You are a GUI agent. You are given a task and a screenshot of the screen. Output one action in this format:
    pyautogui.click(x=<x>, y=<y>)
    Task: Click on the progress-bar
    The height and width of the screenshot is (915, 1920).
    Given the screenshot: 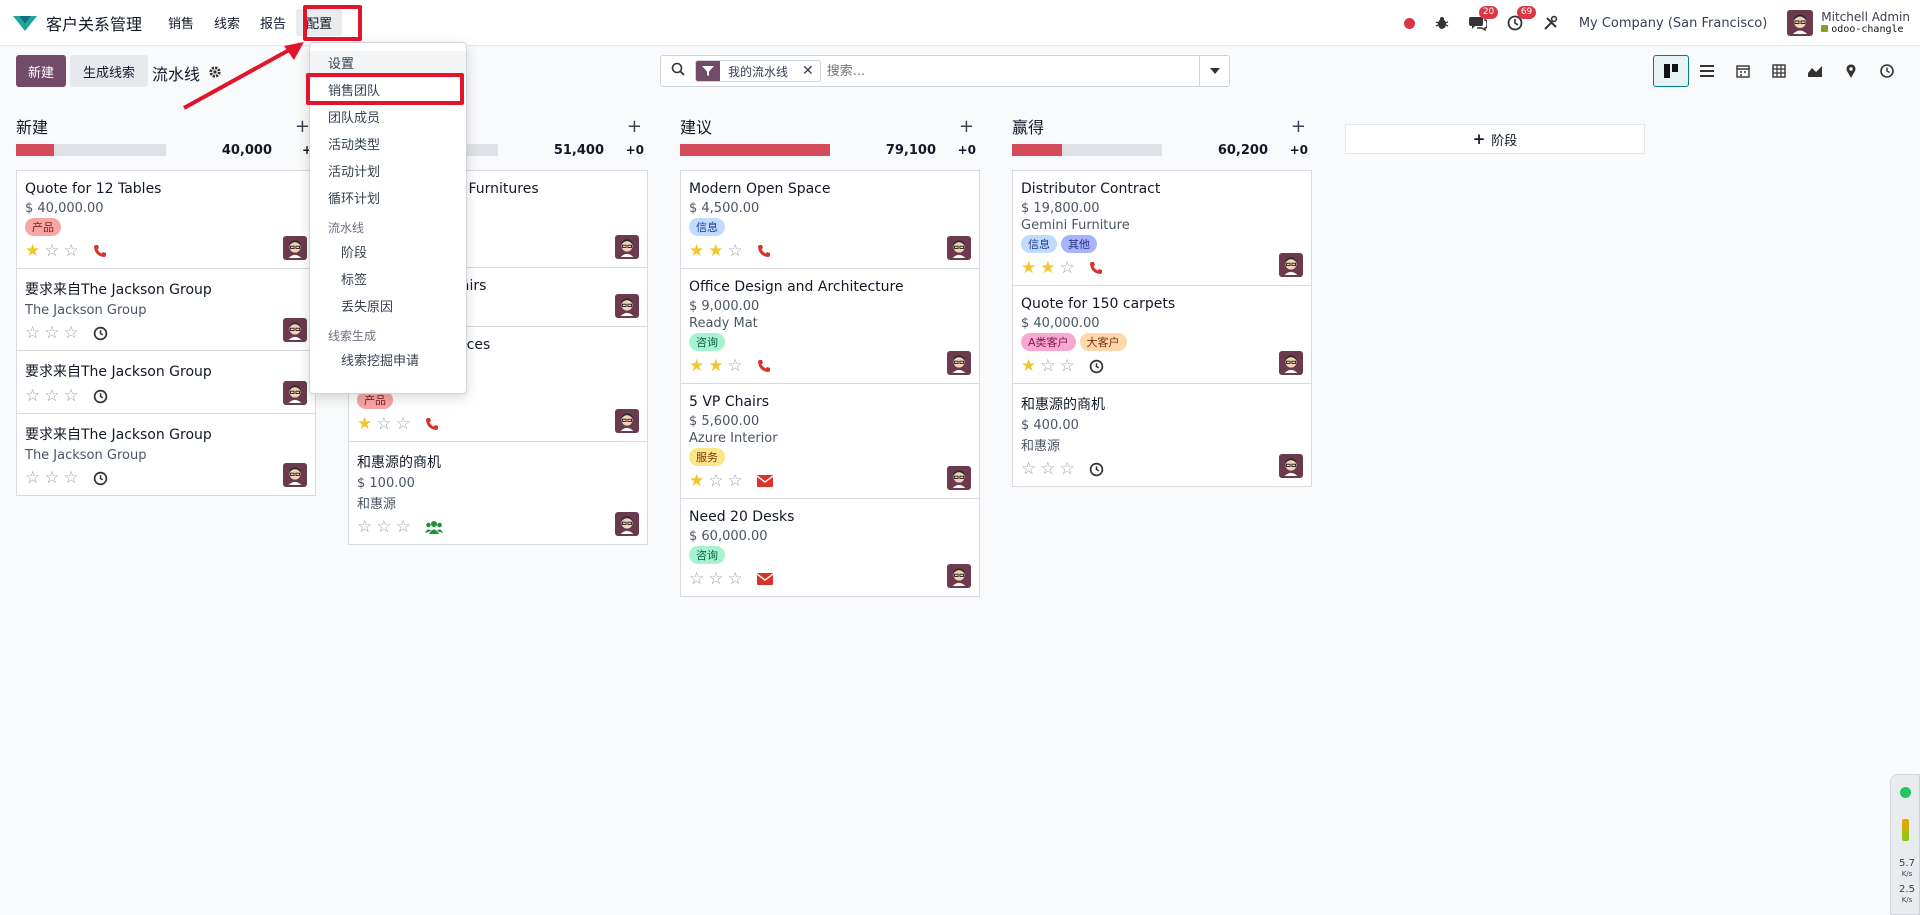 What is the action you would take?
    pyautogui.click(x=1087, y=150)
    